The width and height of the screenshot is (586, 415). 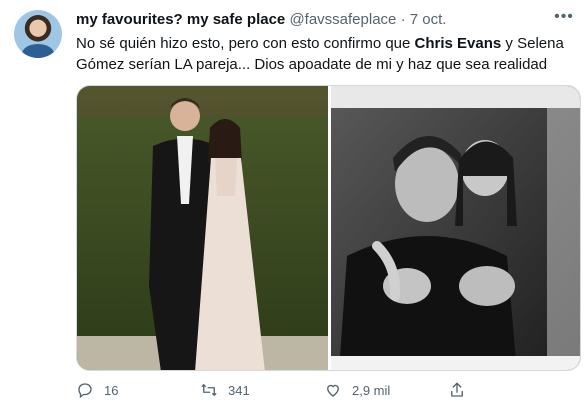 I want to click on share-button, so click(x=462, y=390).